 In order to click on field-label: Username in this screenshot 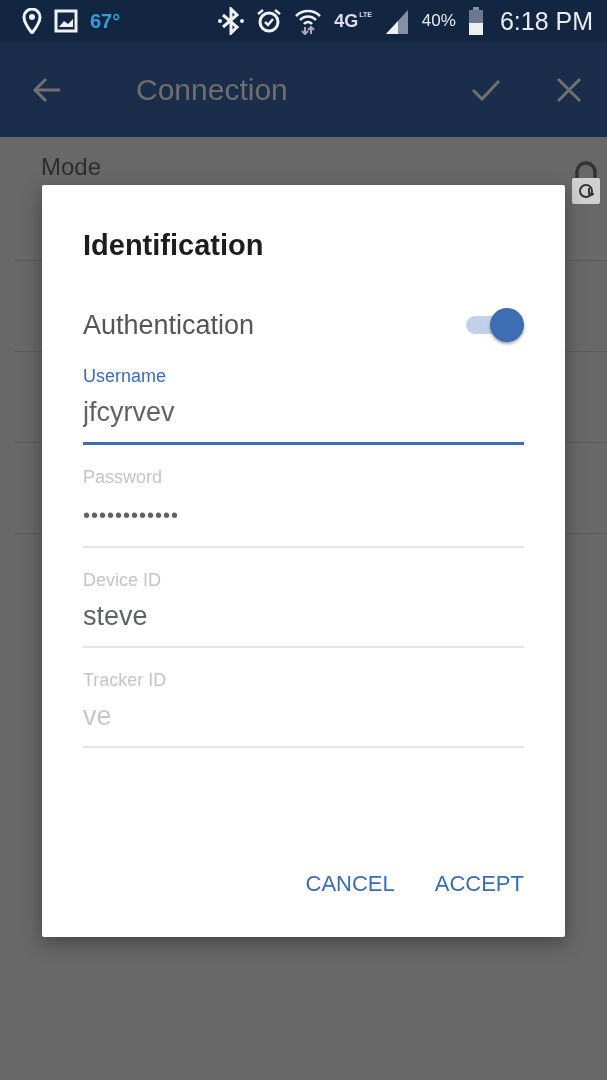, I will do `click(125, 376)`.